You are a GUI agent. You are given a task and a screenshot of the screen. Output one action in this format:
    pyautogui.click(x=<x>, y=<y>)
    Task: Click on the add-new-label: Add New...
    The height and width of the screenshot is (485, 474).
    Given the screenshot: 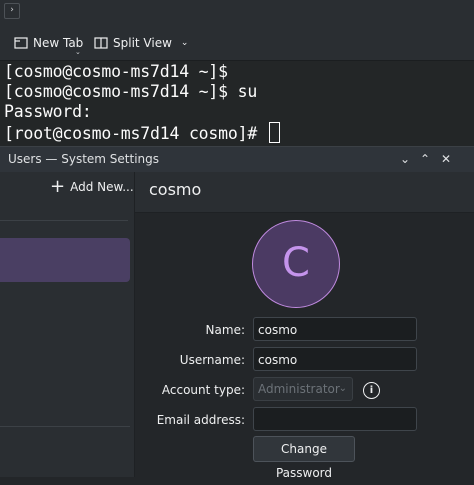 What is the action you would take?
    pyautogui.click(x=102, y=187)
    